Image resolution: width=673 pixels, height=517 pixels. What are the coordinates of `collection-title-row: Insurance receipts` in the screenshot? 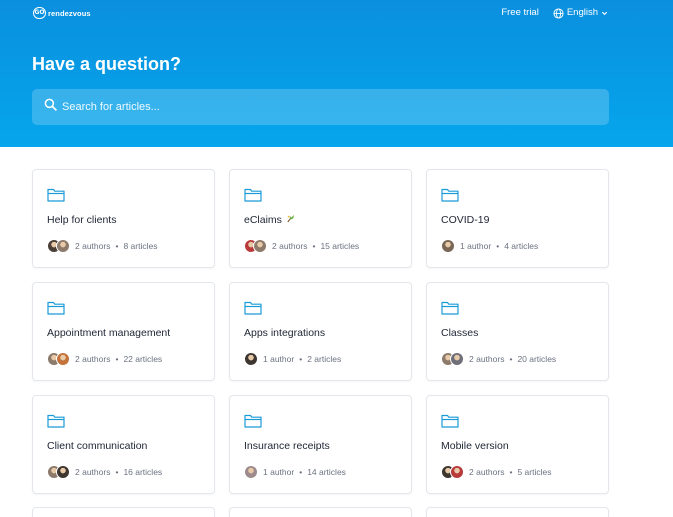 It's located at (287, 446).